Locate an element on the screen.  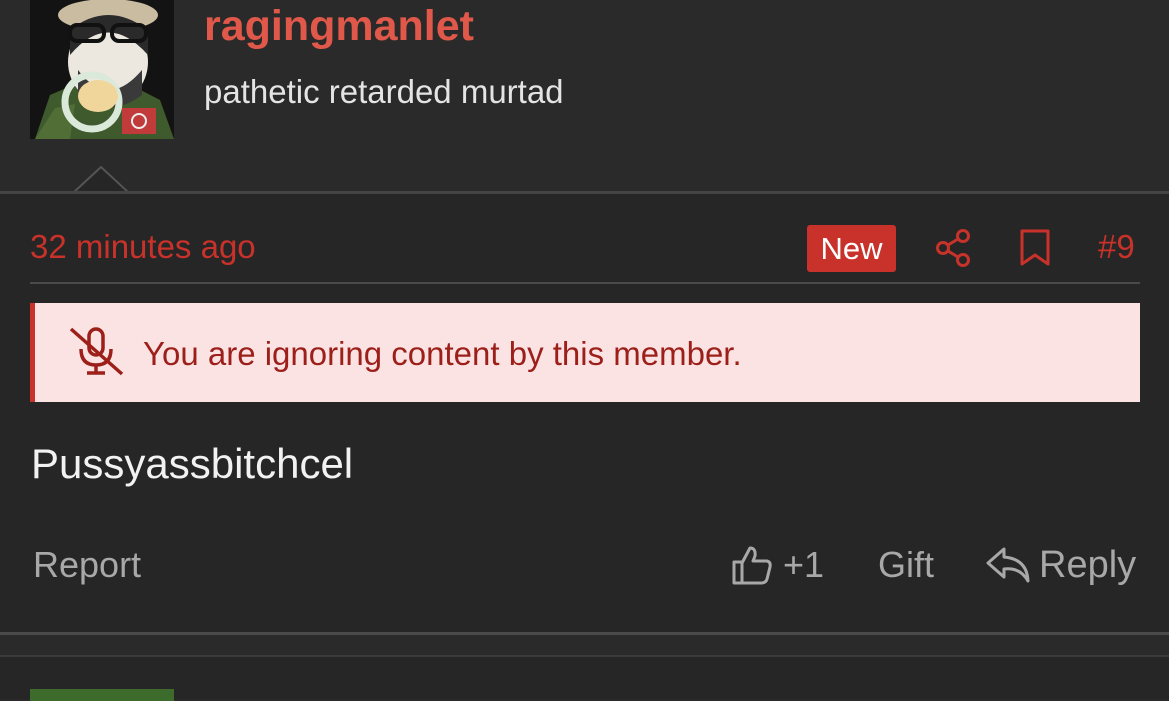
post-timestamp: 32 minutes ago is located at coordinates (143, 247).